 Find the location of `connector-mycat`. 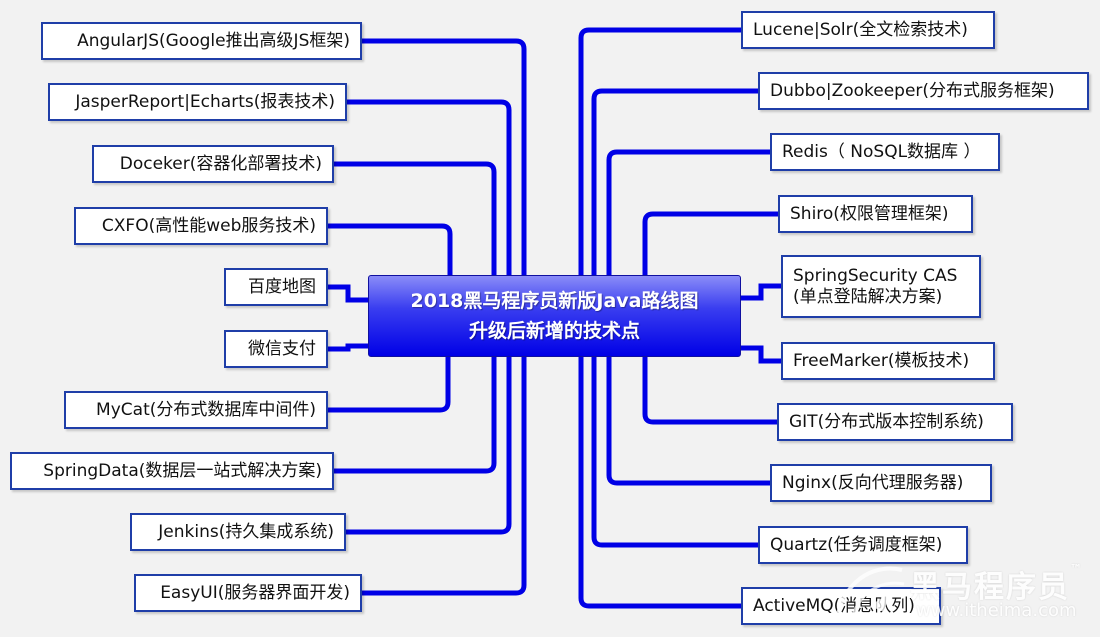

connector-mycat is located at coordinates (388, 381).